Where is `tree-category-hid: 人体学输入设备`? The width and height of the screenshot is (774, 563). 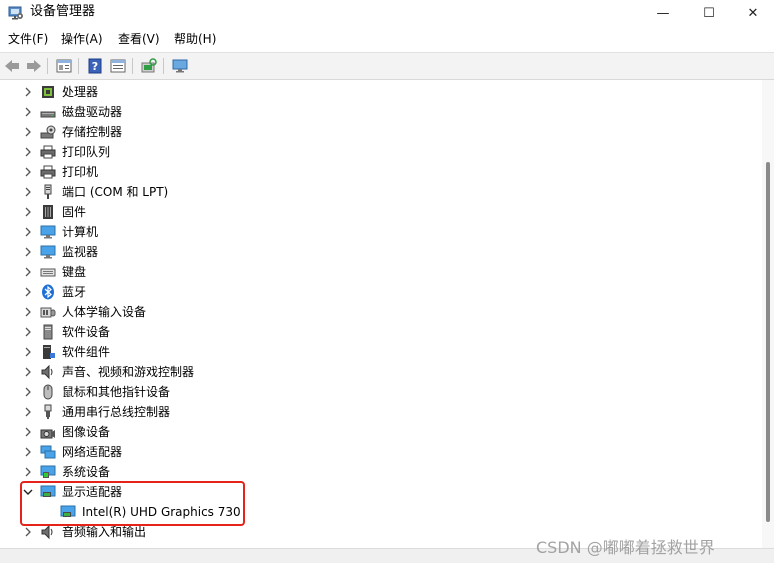
tree-category-hid: 人体学输入设备 is located at coordinates (380, 312).